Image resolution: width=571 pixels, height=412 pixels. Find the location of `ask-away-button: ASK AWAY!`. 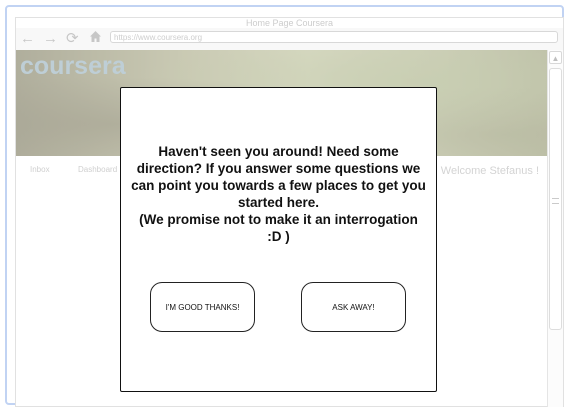

ask-away-button: ASK AWAY! is located at coordinates (353, 307).